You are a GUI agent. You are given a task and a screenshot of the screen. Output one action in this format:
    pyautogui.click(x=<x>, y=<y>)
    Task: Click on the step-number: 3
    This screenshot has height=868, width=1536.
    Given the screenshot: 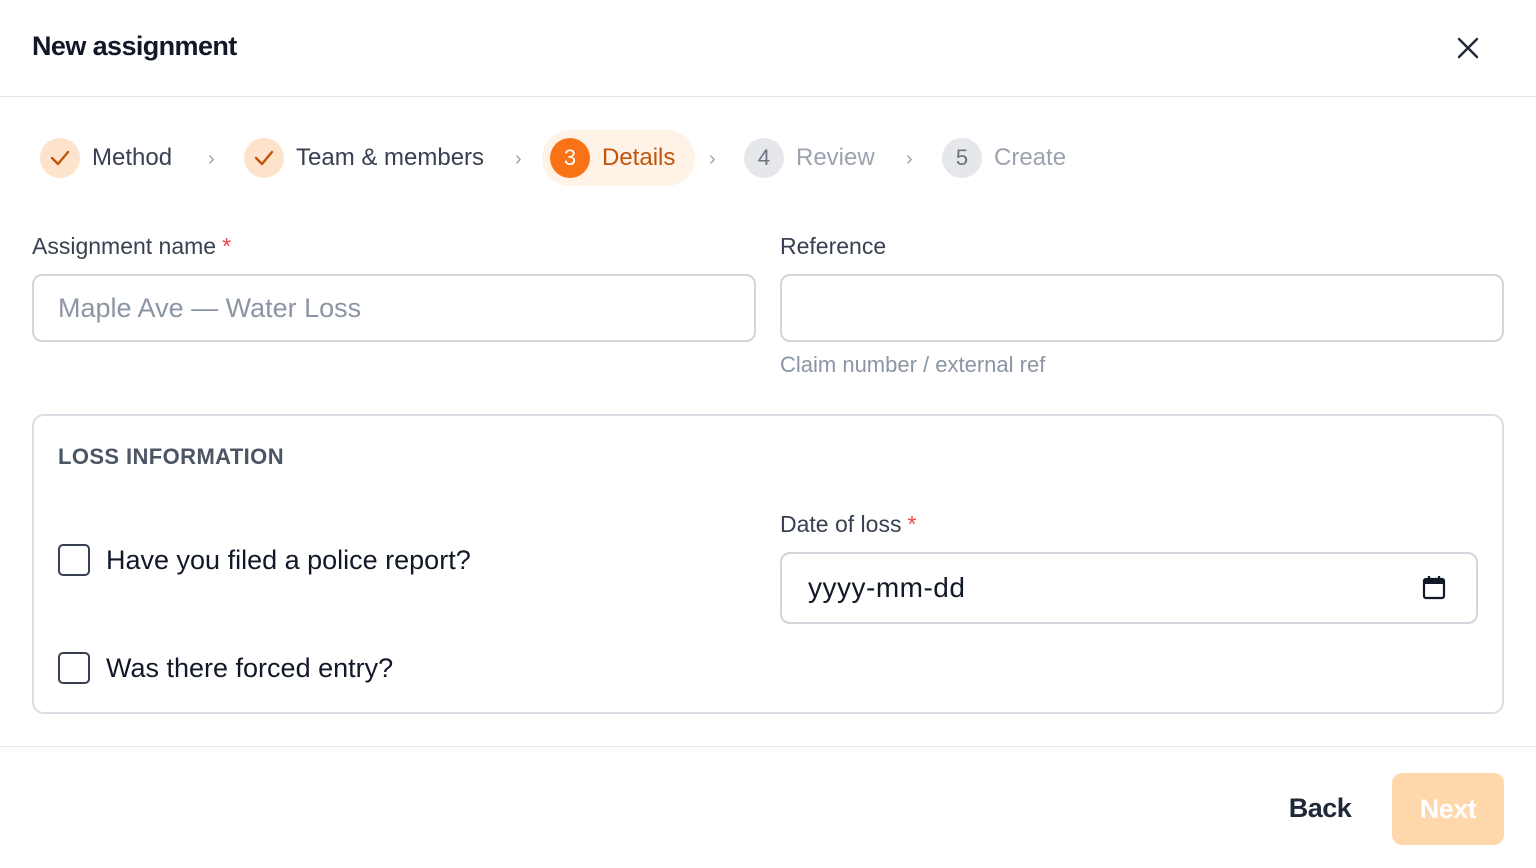 What is the action you would take?
    pyautogui.click(x=570, y=158)
    